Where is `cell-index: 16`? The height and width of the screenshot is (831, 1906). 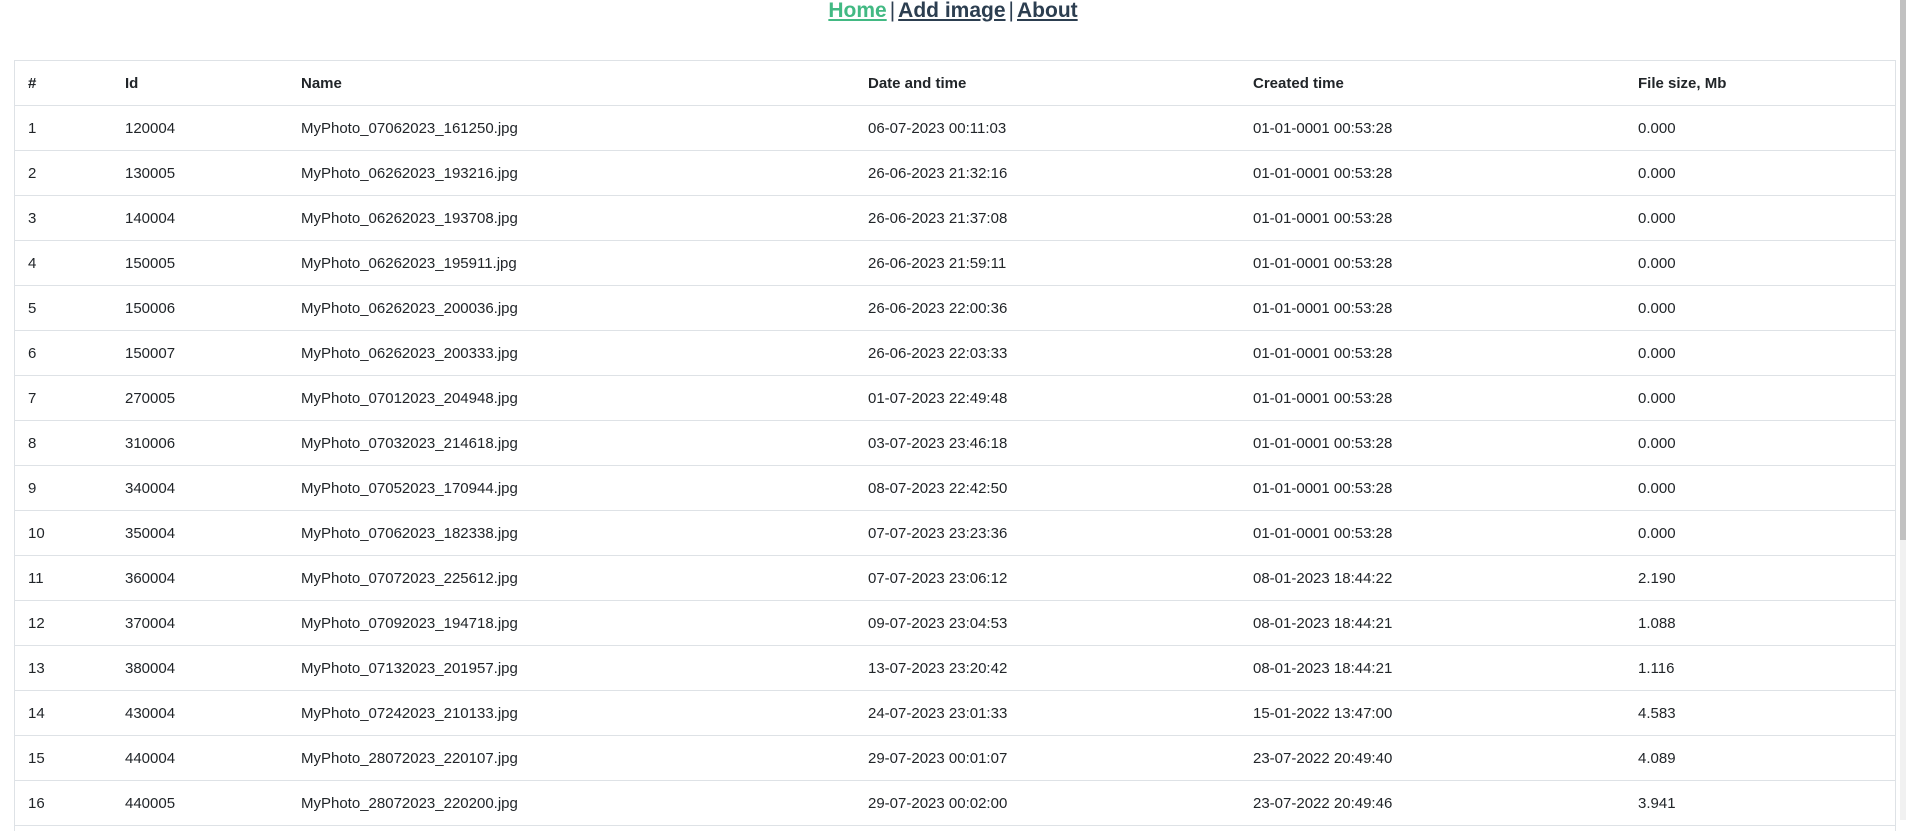 cell-index: 16 is located at coordinates (63, 803).